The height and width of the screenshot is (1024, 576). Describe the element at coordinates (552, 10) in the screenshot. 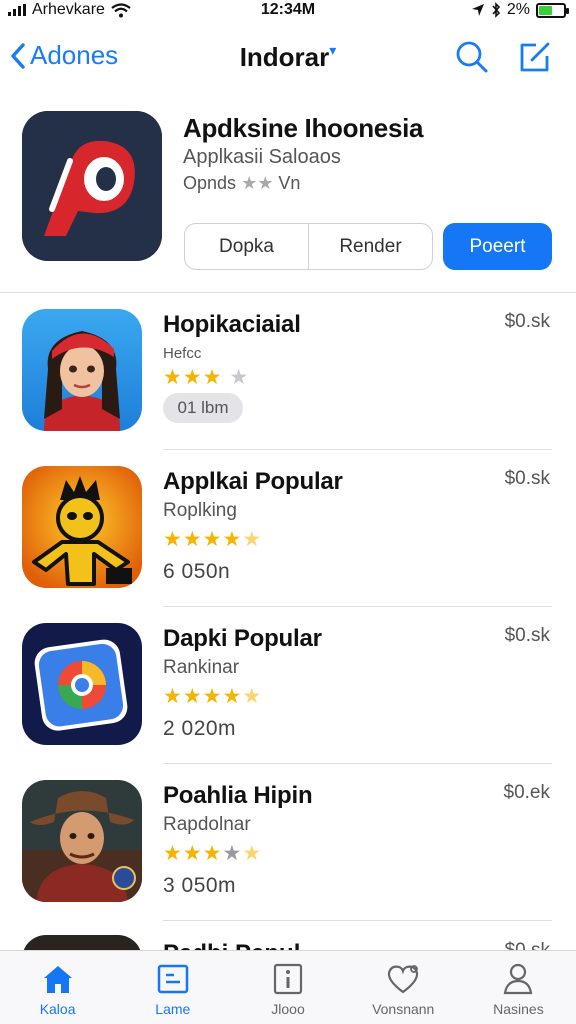

I see `battery-icon` at that location.